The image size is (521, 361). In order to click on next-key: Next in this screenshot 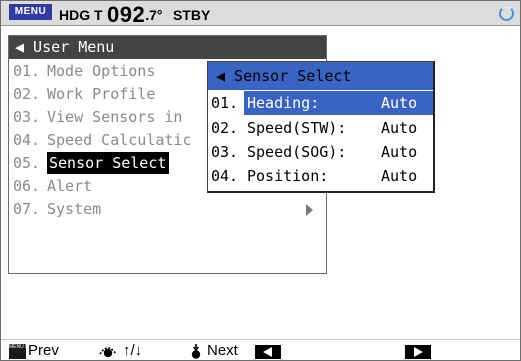, I will do `click(213, 350)`.